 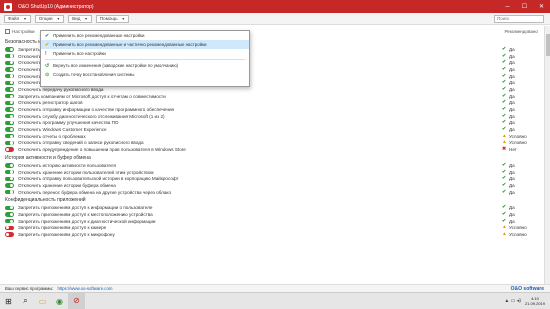 I want to click on close-button: ✕, so click(x=541, y=6).